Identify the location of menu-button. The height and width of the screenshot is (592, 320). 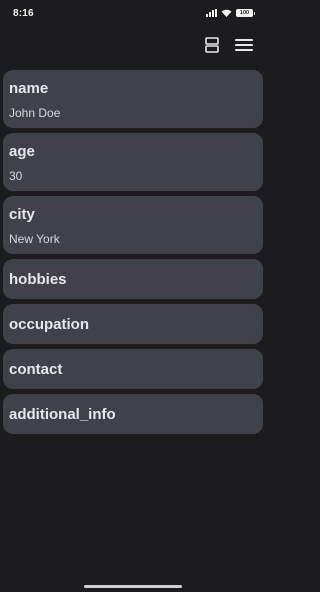
(244, 45).